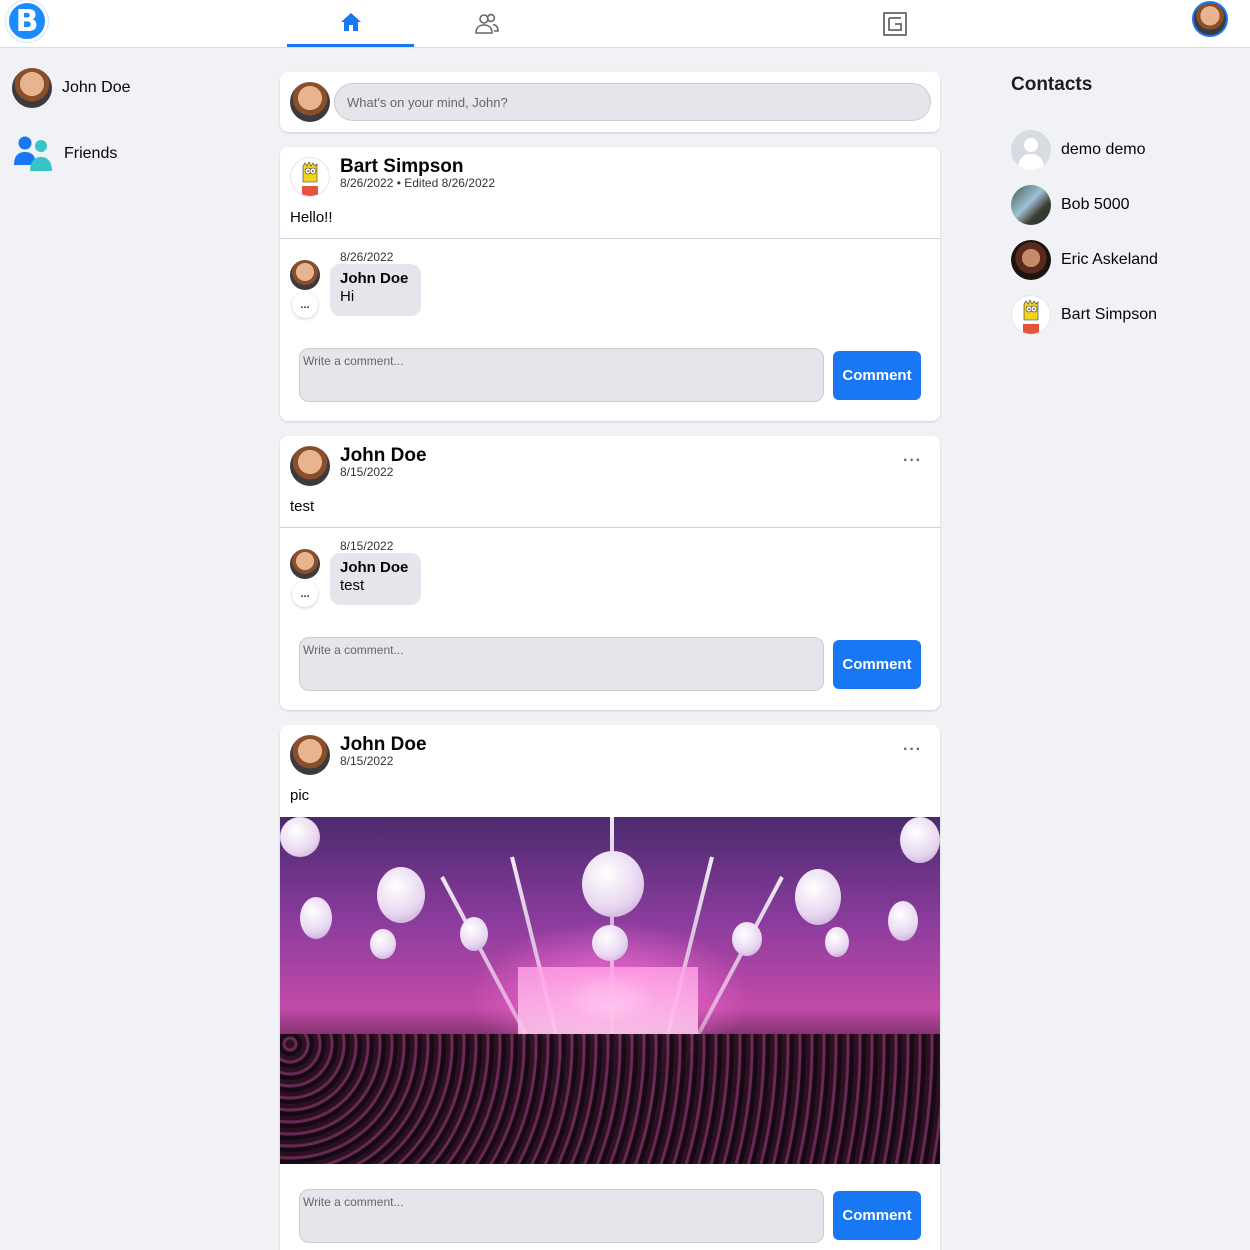  What do you see at coordinates (608, 1002) in the screenshot?
I see `stage` at bounding box center [608, 1002].